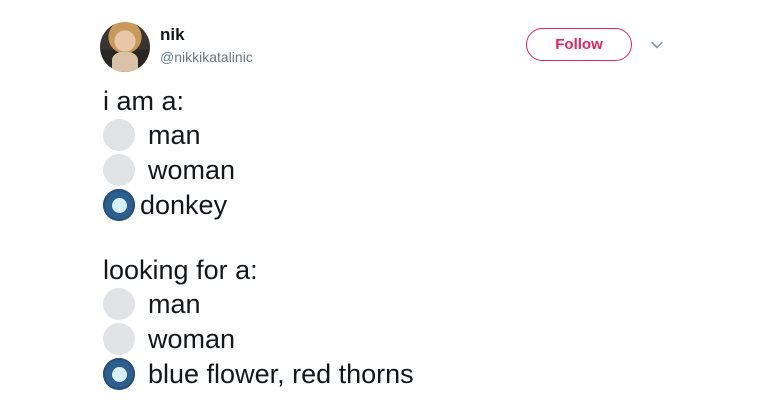 Image resolution: width=768 pixels, height=402 pixels. I want to click on option-looking-for-woman: woman, so click(169, 339).